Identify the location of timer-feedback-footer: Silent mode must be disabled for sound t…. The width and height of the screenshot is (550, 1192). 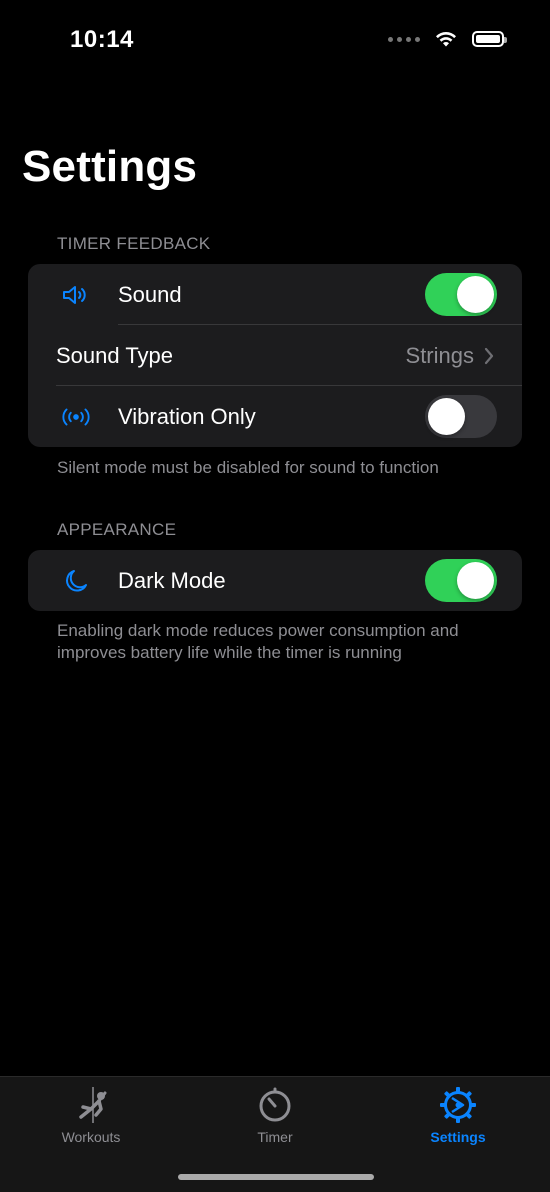
(248, 467).